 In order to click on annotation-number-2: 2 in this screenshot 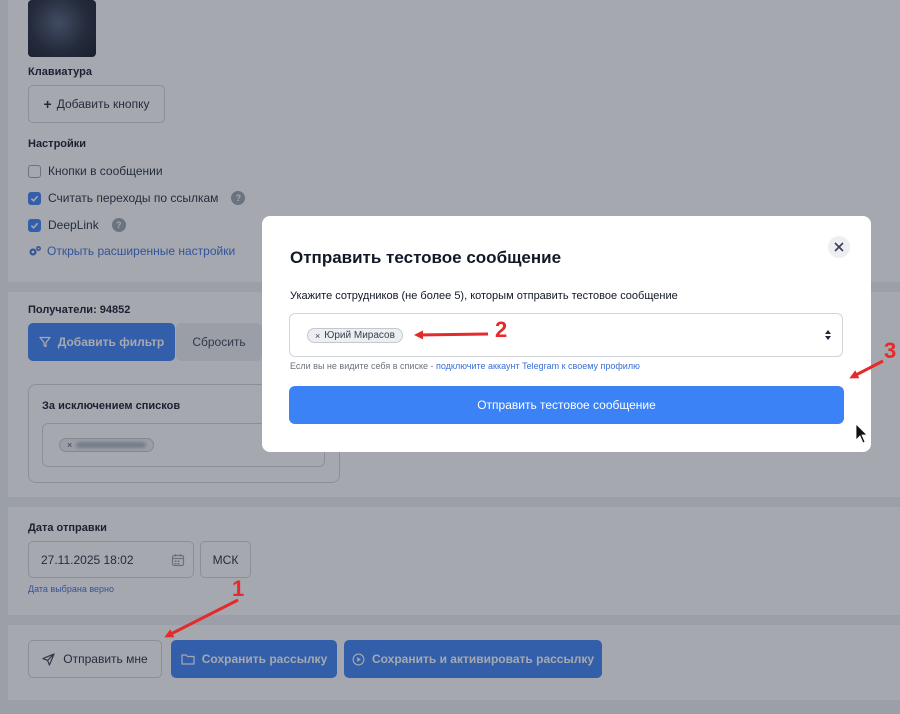, I will do `click(501, 329)`.